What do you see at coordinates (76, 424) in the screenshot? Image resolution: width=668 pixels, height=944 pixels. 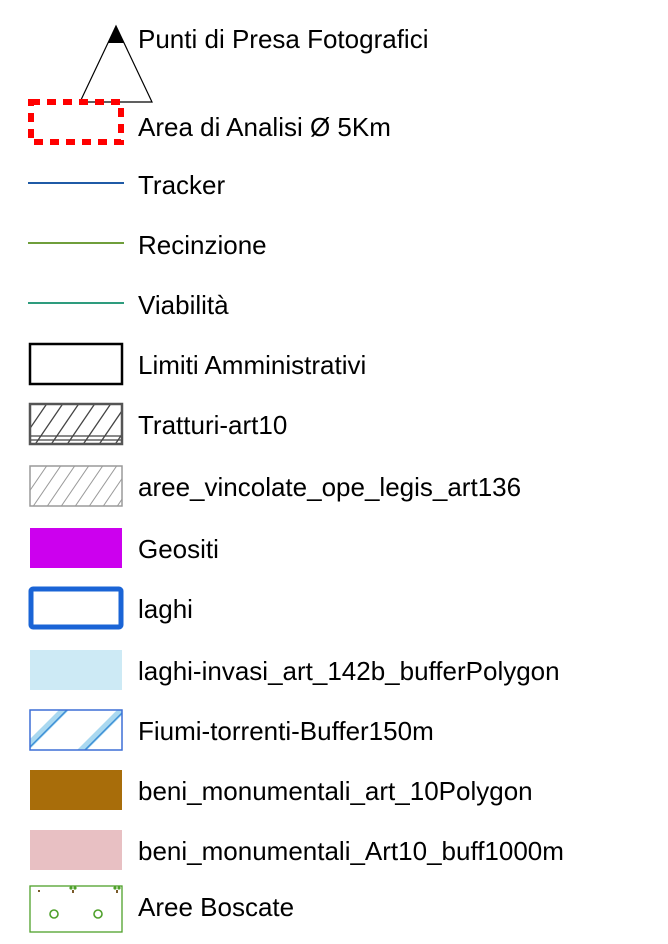 I see `hatched-rectangle-icon` at bounding box center [76, 424].